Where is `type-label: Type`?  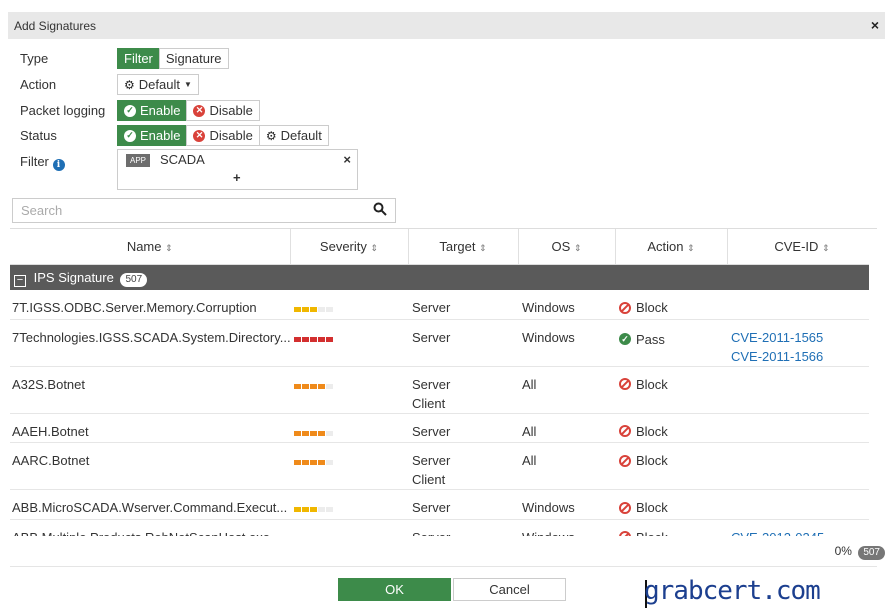 type-label: Type is located at coordinates (34, 58).